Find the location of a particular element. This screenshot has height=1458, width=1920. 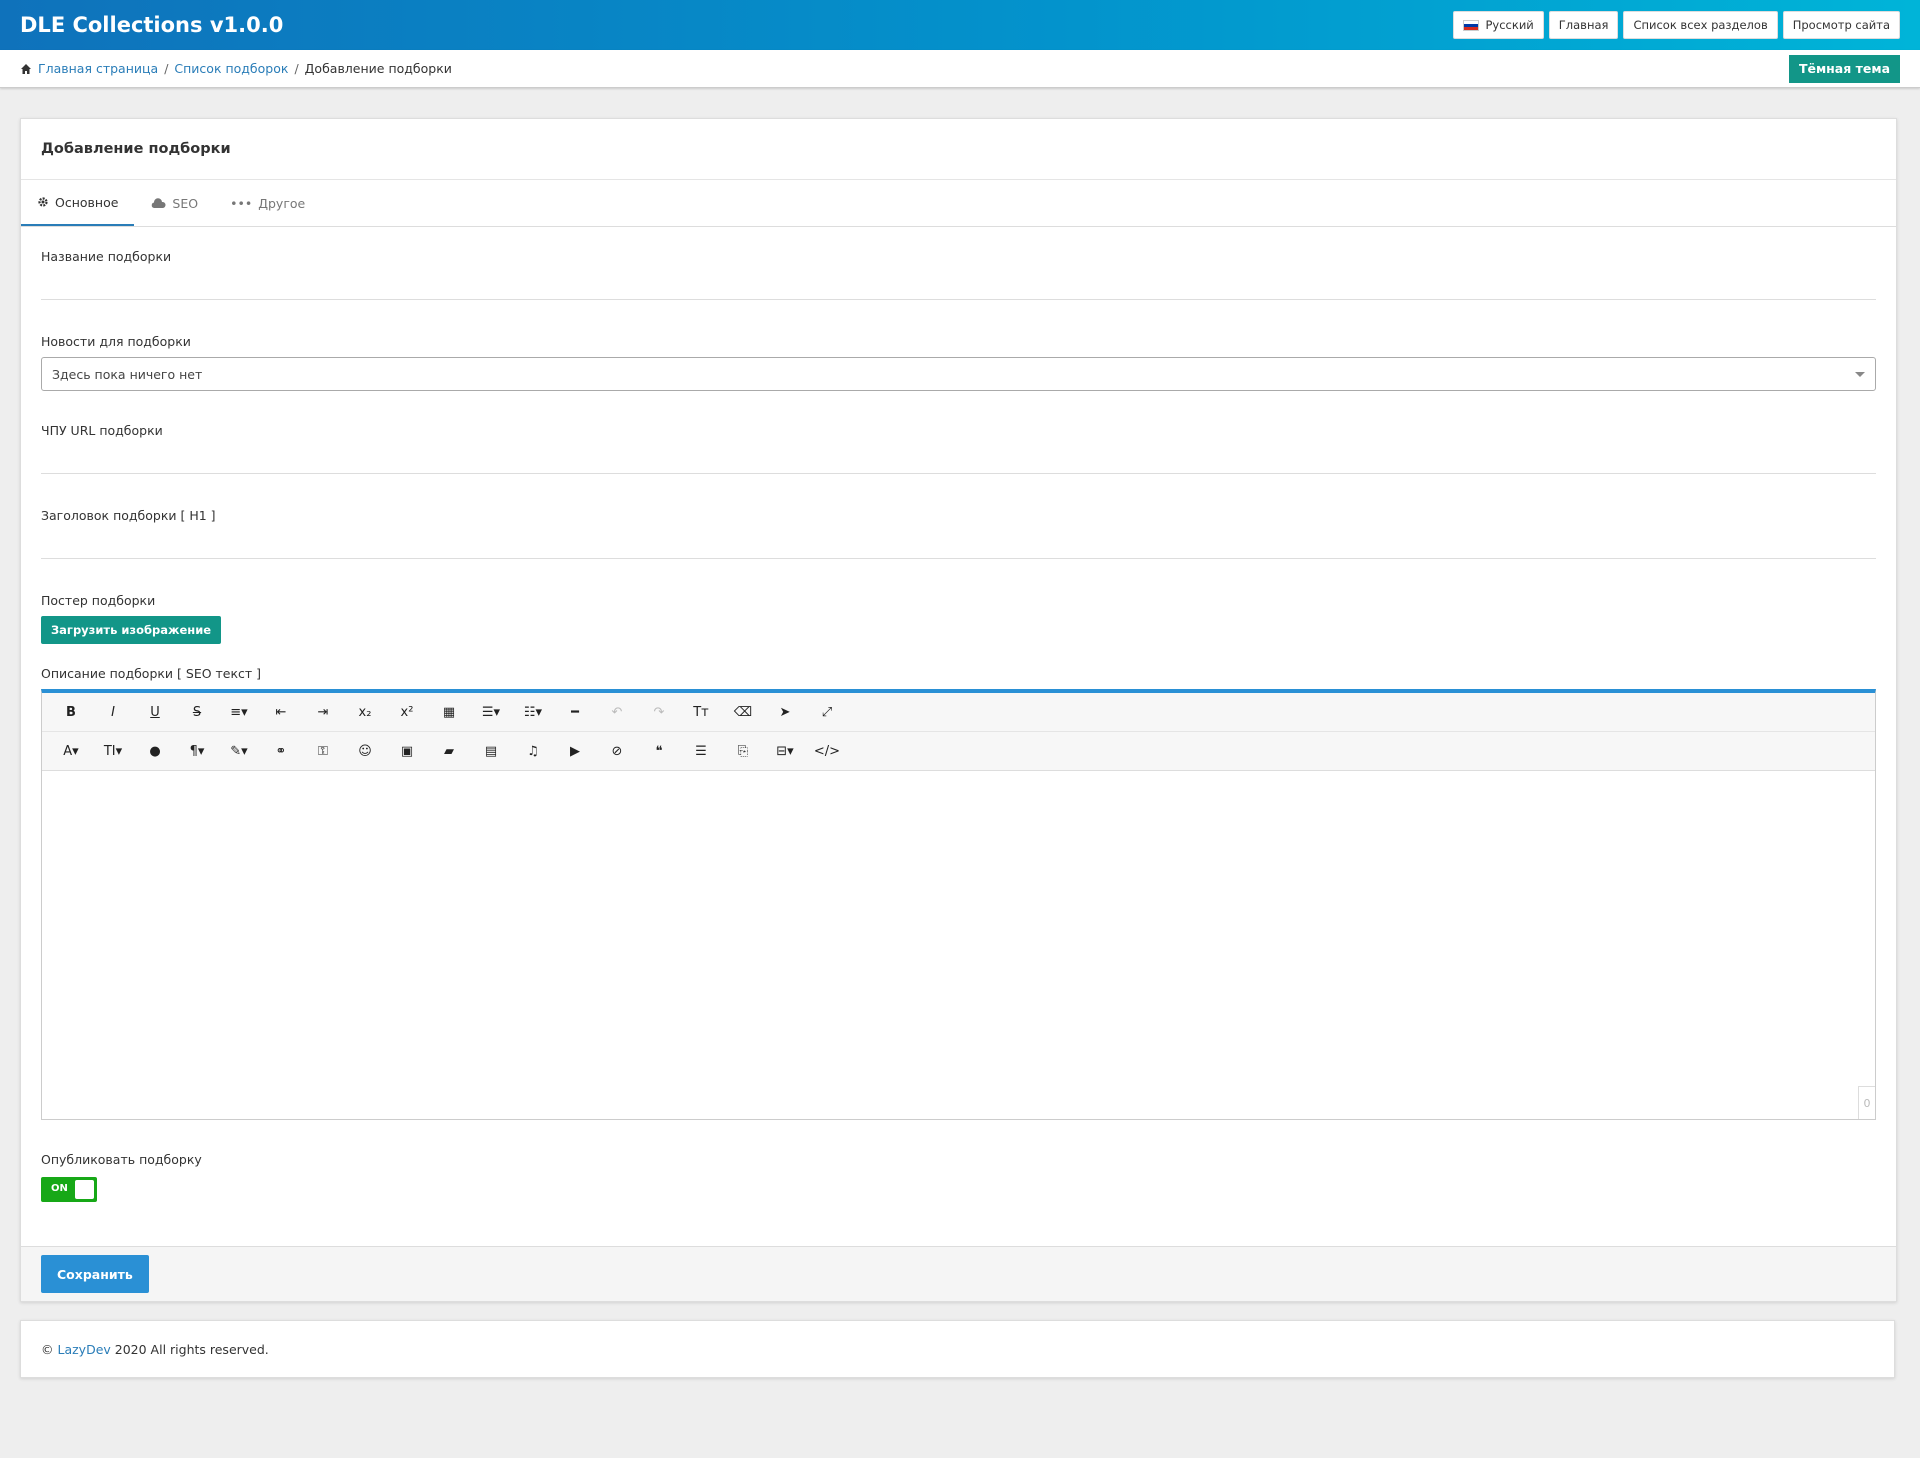

video-icon: ▶ is located at coordinates (575, 751).